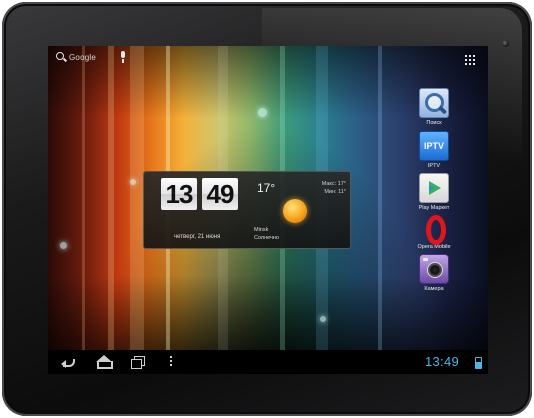 The height and width of the screenshot is (418, 534). What do you see at coordinates (442, 361) in the screenshot?
I see `status-clock: 13:49` at bounding box center [442, 361].